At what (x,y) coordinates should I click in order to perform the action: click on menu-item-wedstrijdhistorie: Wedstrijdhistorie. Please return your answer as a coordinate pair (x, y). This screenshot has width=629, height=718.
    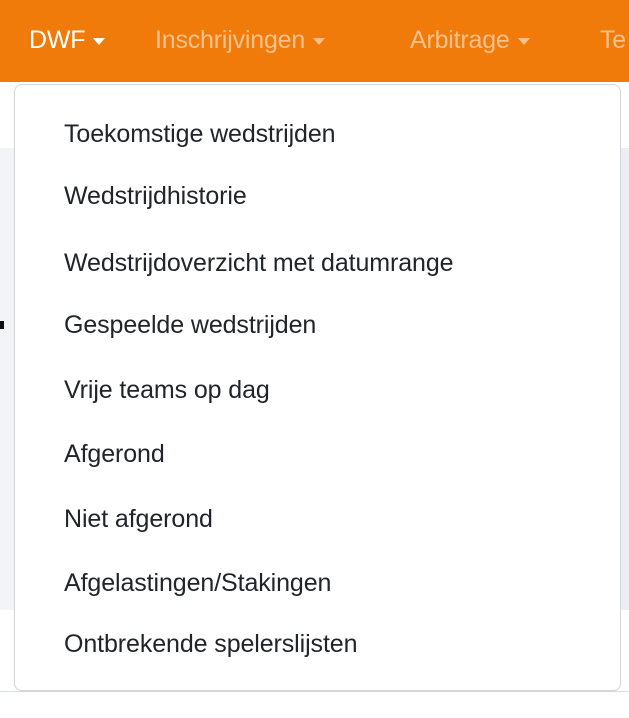
    Looking at the image, I should click on (155, 196).